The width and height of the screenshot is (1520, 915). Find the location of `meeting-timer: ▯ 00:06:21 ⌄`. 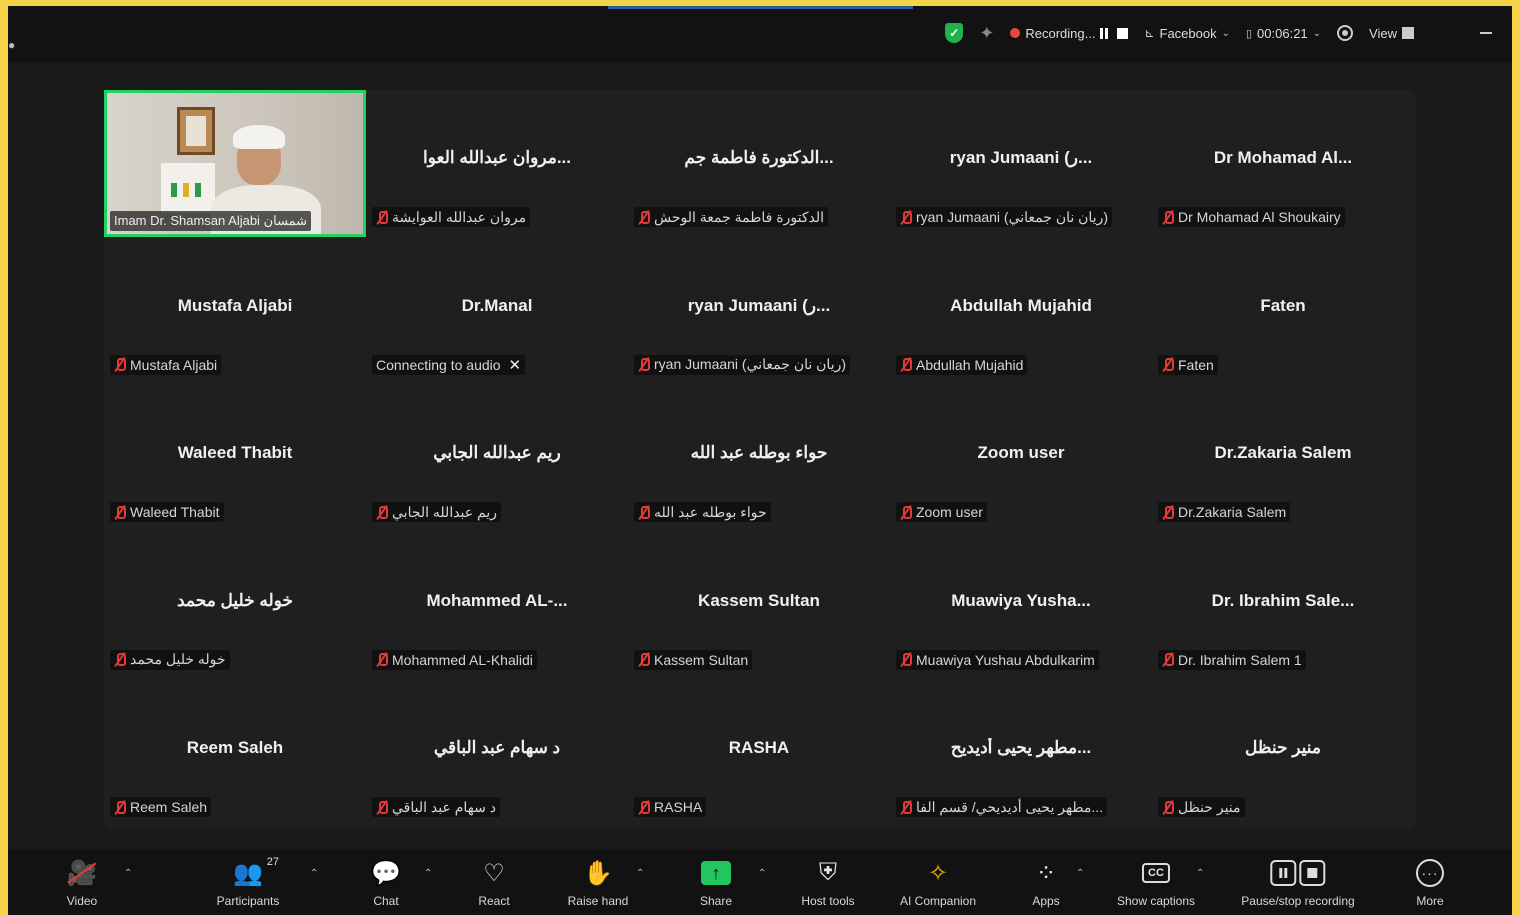

meeting-timer: ▯ 00:06:21 ⌄ is located at coordinates (1283, 33).